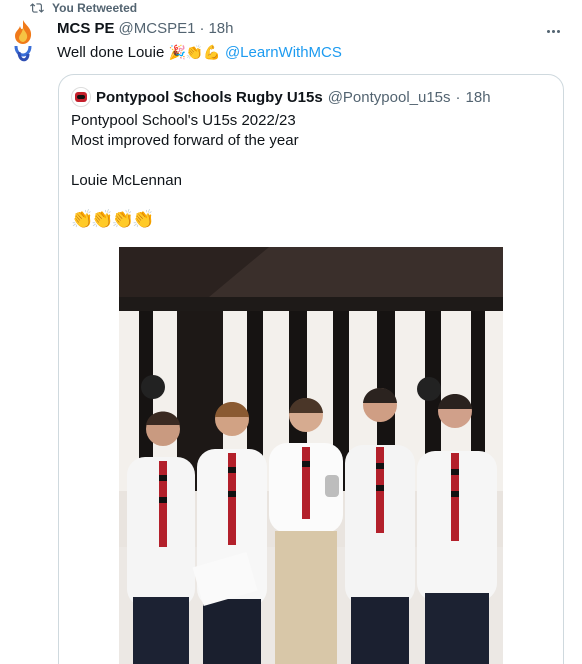  Describe the element at coordinates (113, 219) in the screenshot. I see `quoted-clap-emojis: 👏👏👏👏` at that location.